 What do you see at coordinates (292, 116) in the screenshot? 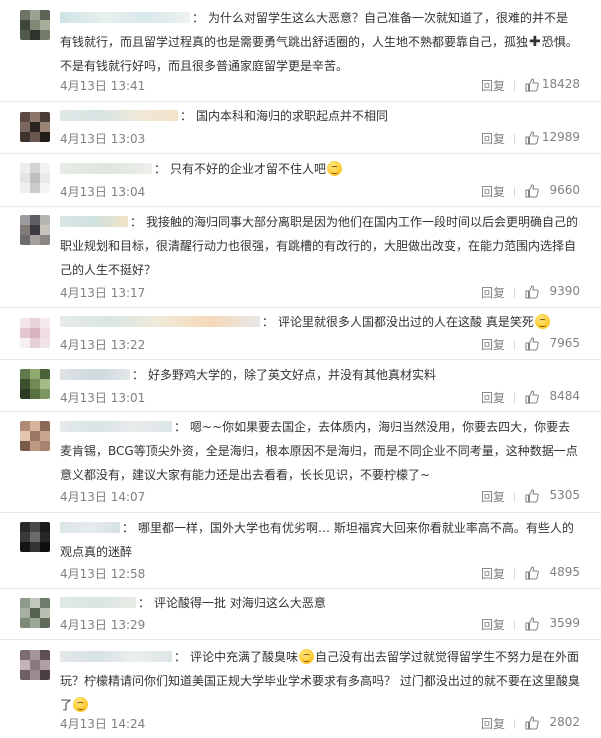
I see `comment-text: 国内本科和海归的求职起点并不相同` at bounding box center [292, 116].